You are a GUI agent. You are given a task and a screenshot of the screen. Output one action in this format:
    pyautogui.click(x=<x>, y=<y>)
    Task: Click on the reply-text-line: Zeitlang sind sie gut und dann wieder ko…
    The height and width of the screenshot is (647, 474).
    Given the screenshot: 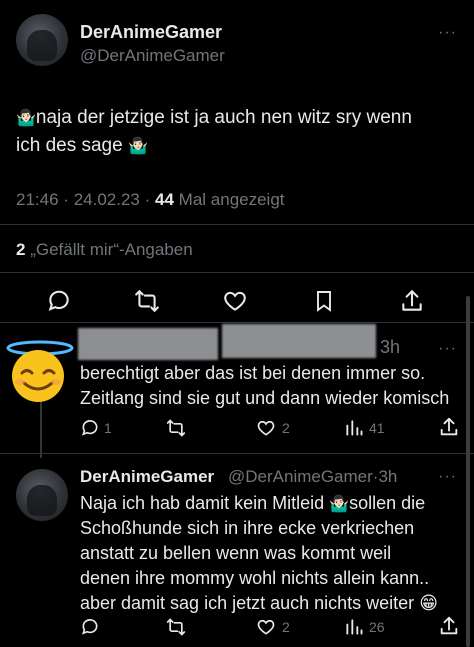 What is the action you would take?
    pyautogui.click(x=265, y=398)
    